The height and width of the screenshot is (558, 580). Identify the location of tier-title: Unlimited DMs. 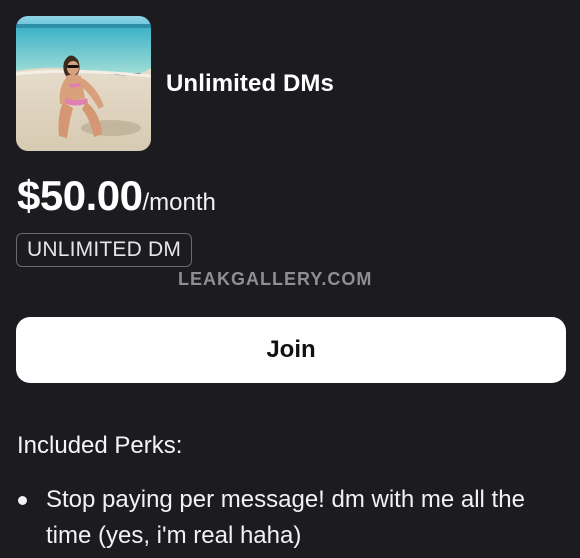
(250, 83).